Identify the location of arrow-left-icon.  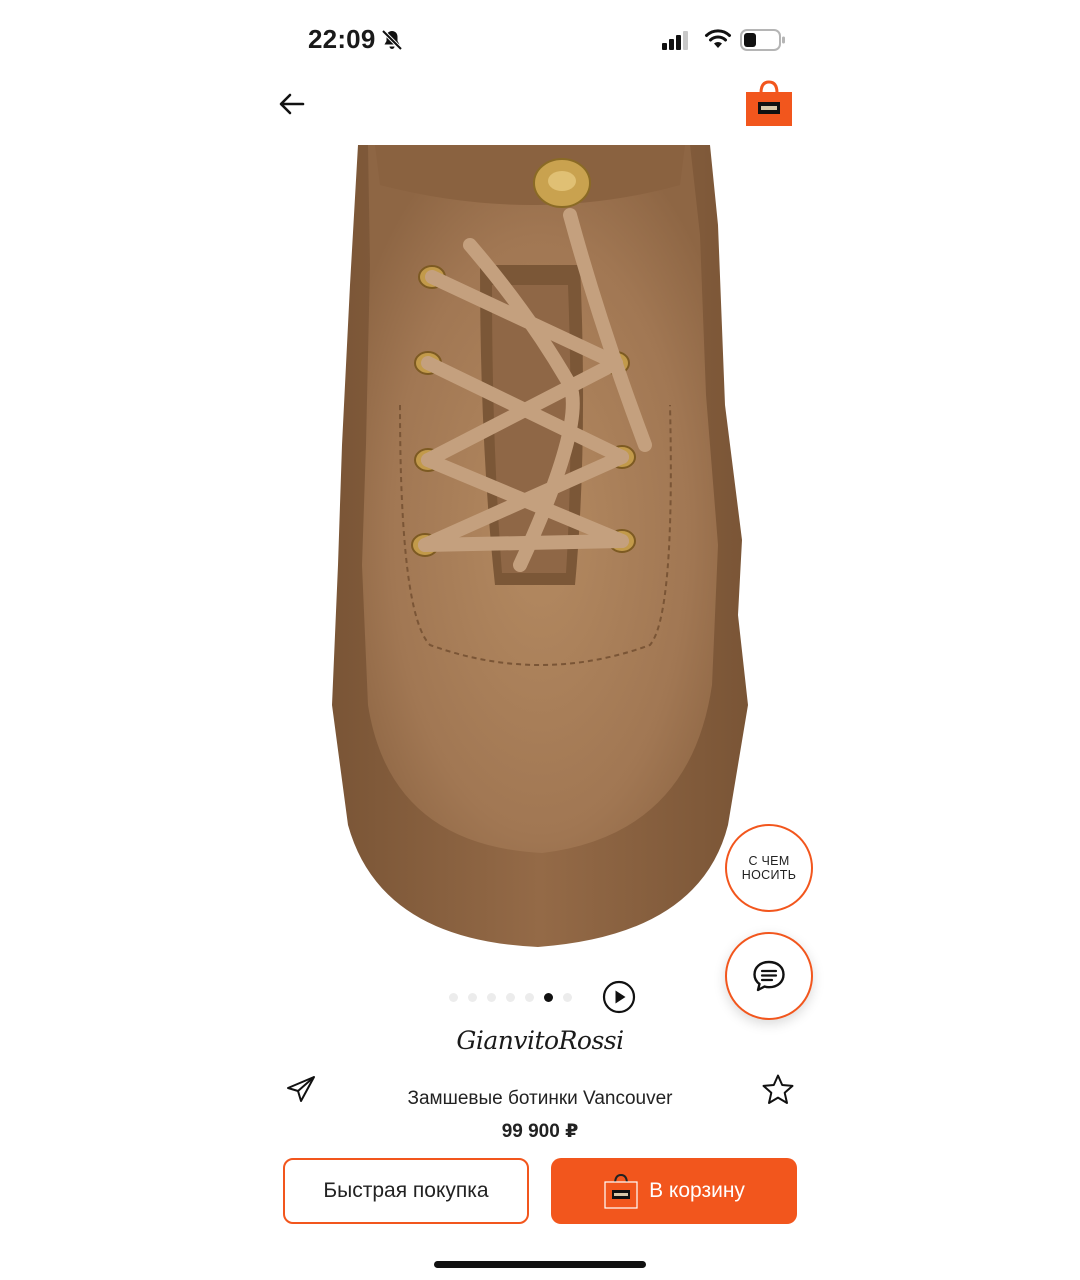
(292, 104).